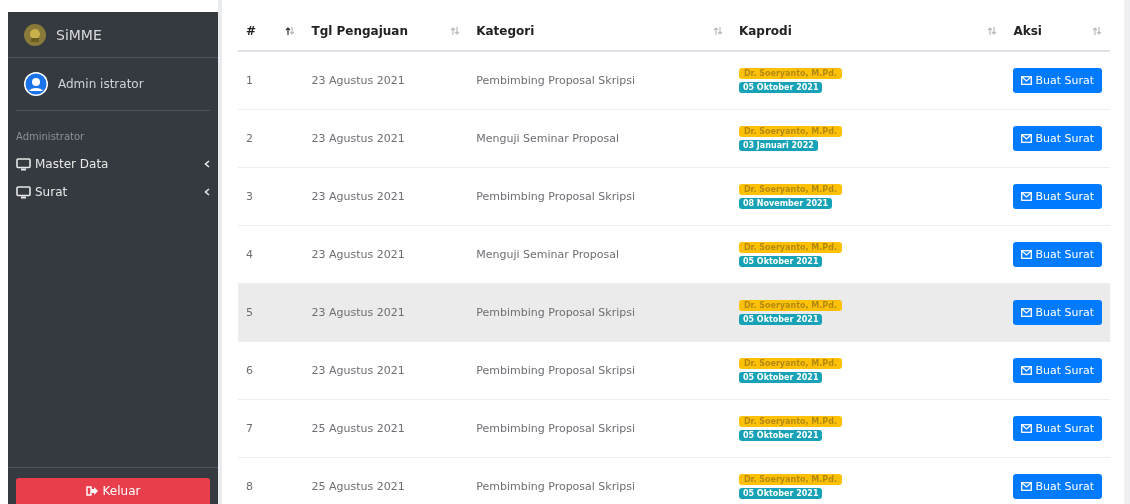 The image size is (1130, 504). I want to click on avatar-icon, so click(36, 84).